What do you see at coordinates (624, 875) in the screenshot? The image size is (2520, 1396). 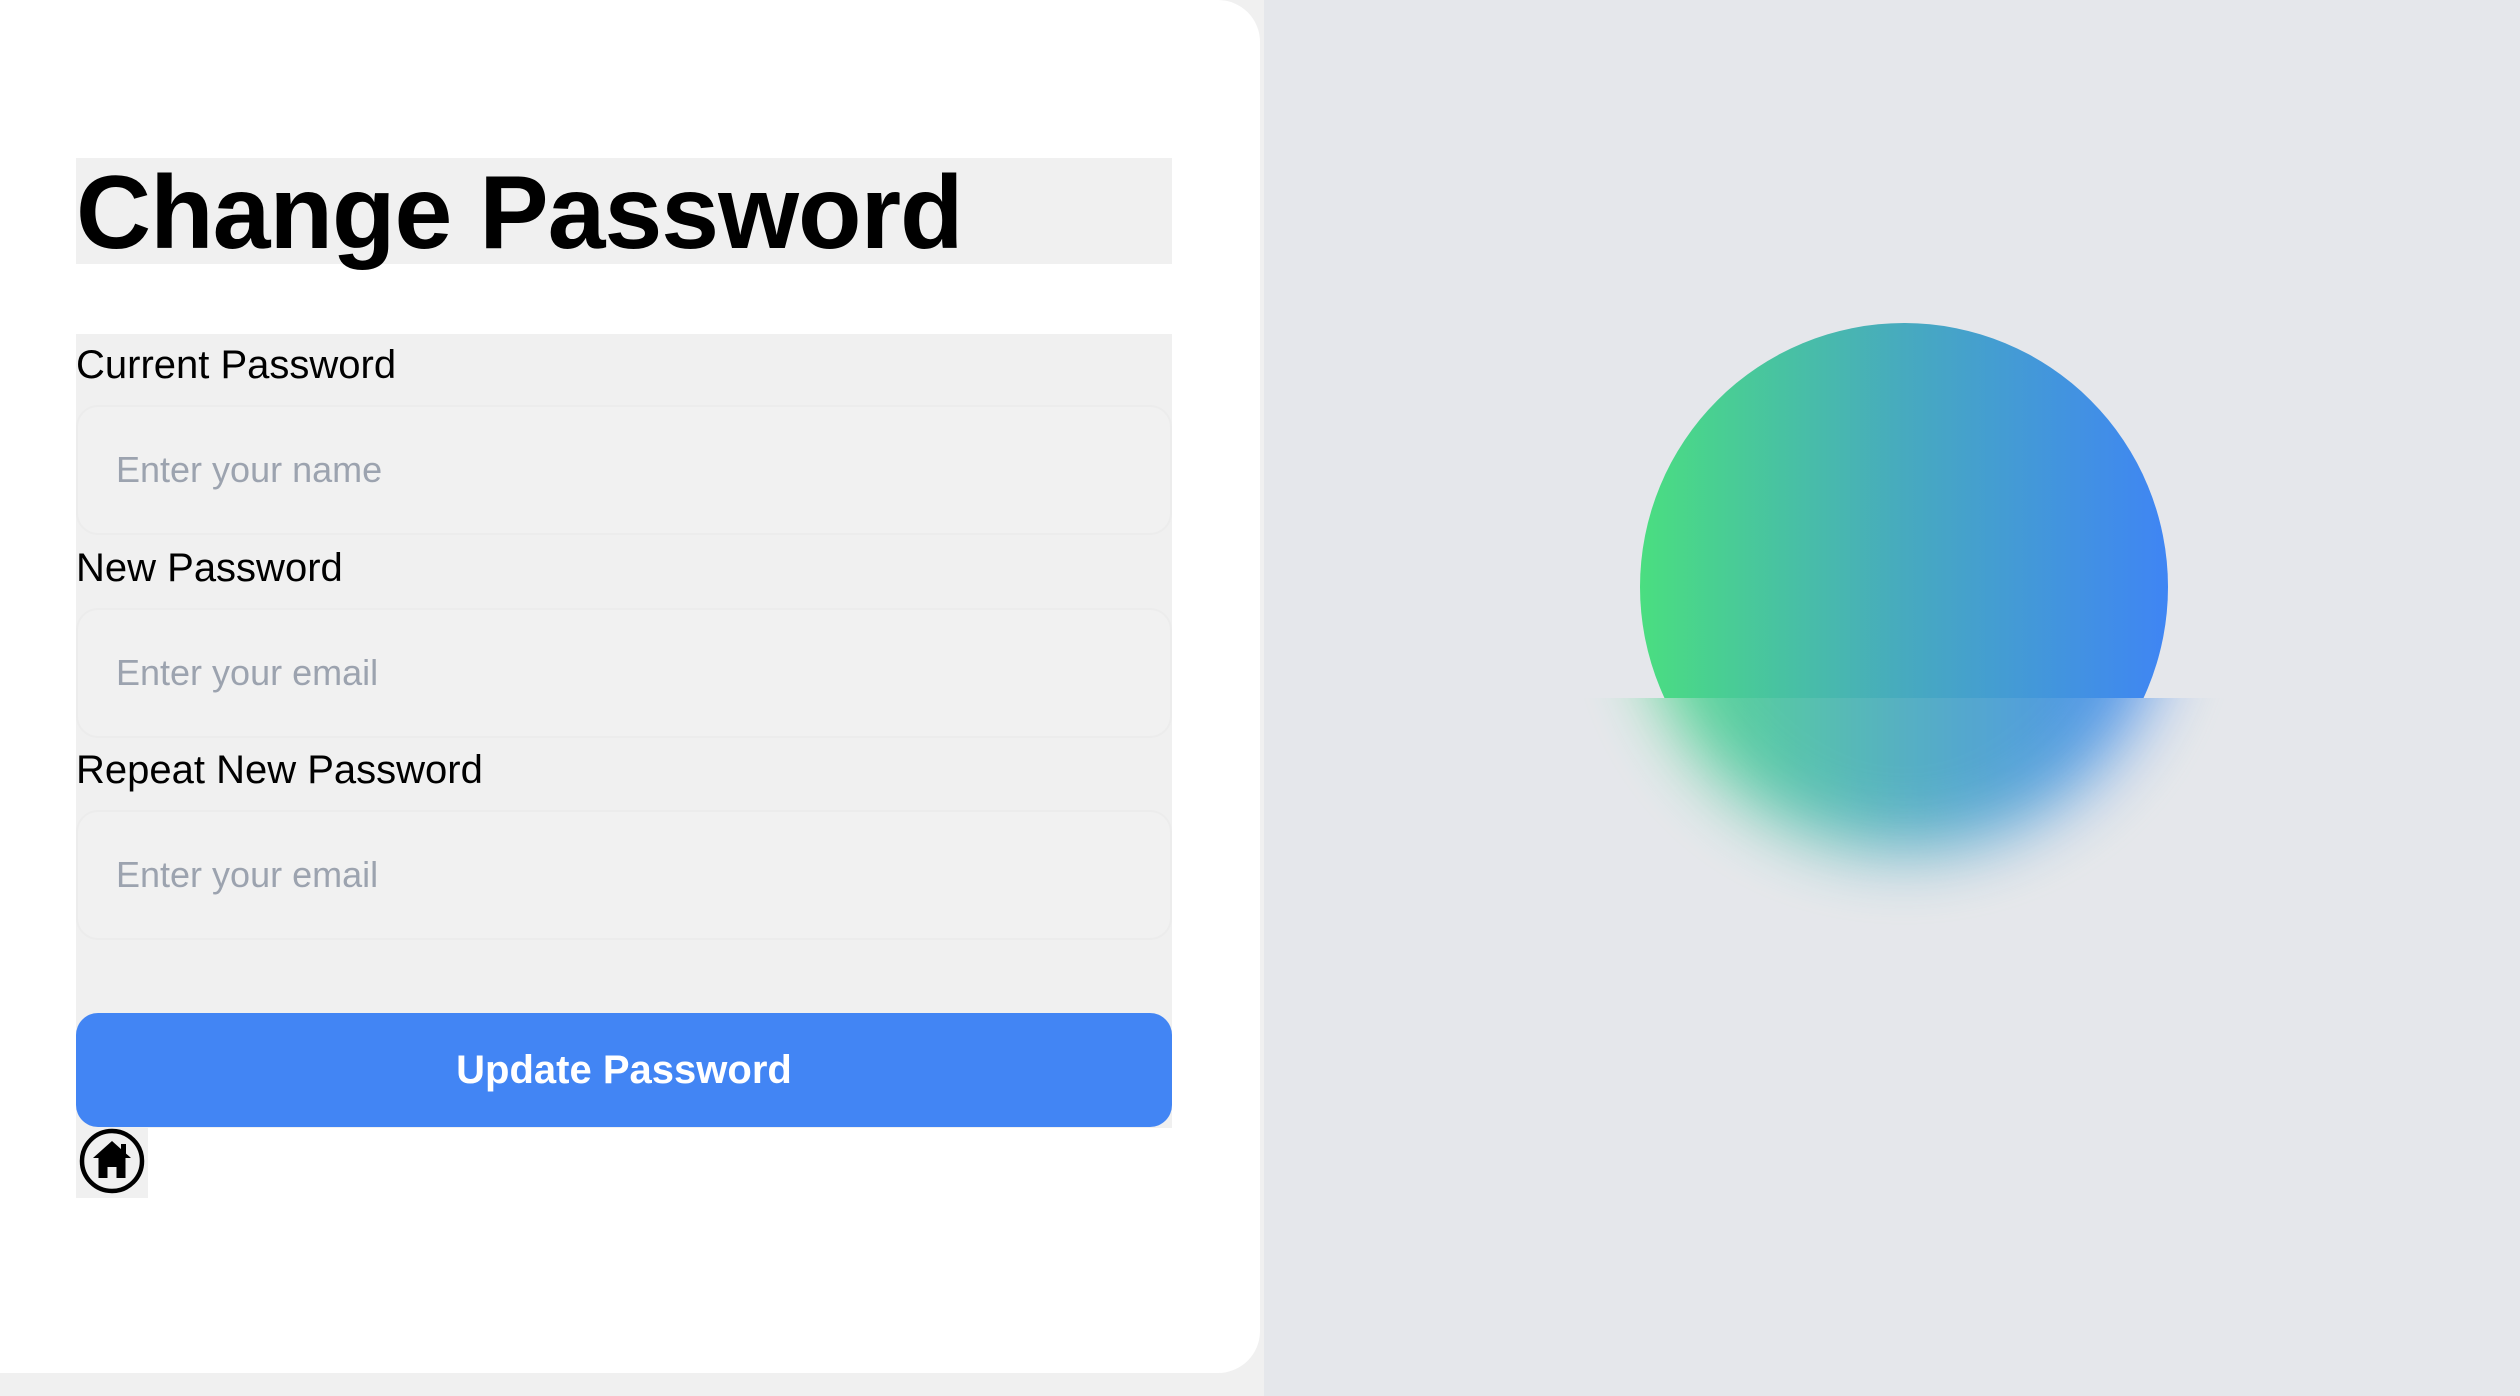 I see `repeat-password-input` at bounding box center [624, 875].